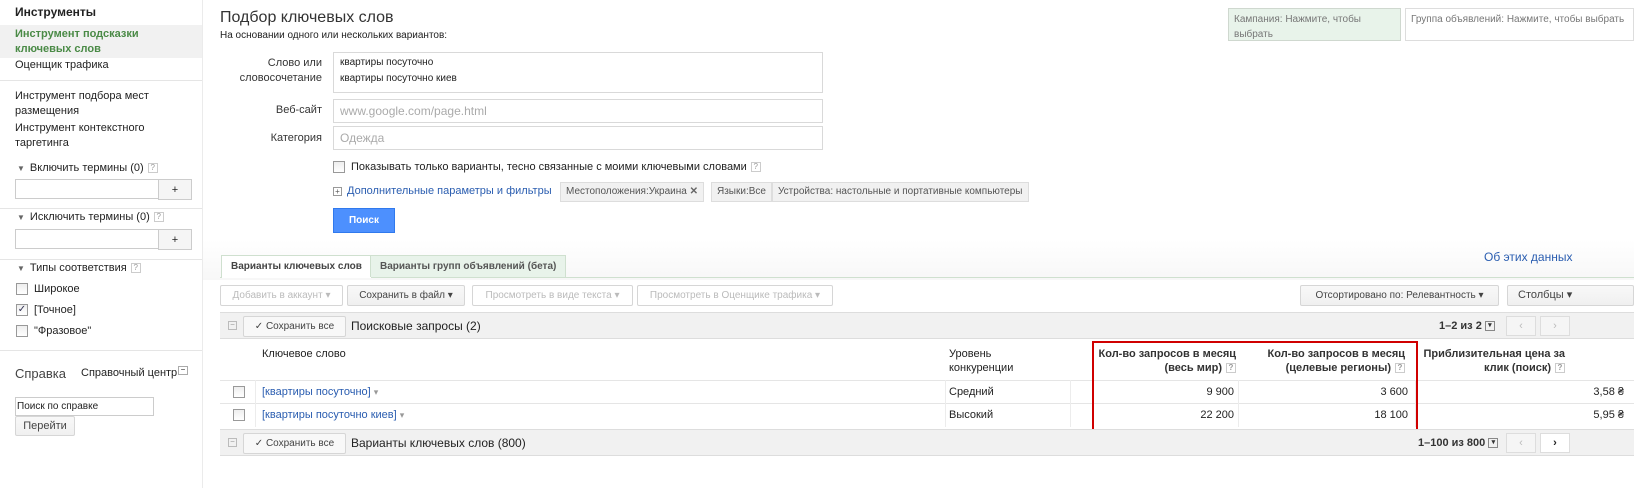 The height and width of the screenshot is (488, 1634). I want to click on match-phrase: "Фразовое", so click(53, 331).